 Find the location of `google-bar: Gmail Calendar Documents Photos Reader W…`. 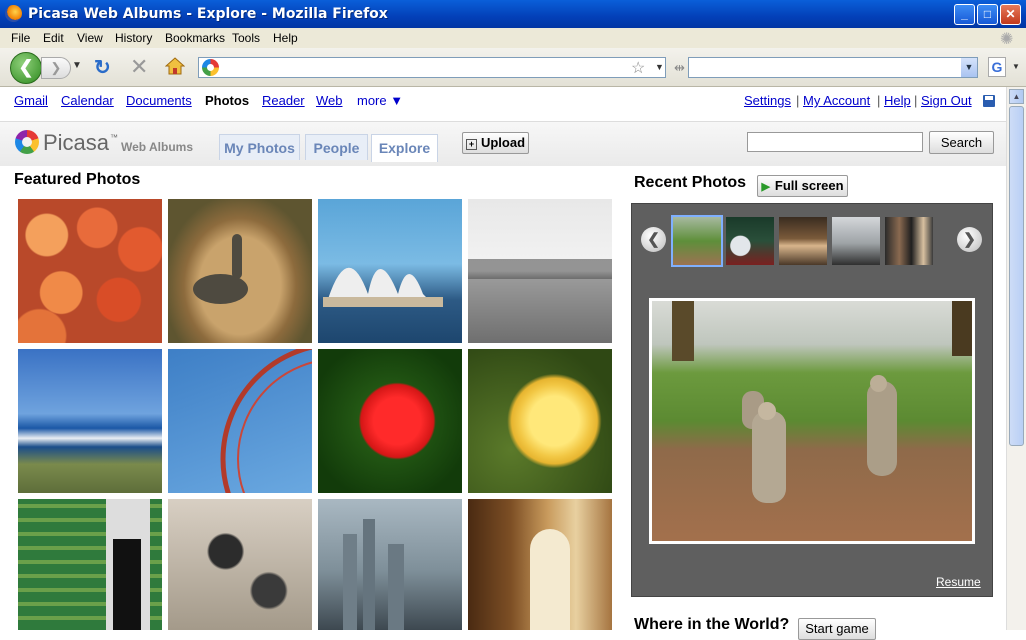

google-bar: Gmail Calendar Documents Photos Reader W… is located at coordinates (503, 104).